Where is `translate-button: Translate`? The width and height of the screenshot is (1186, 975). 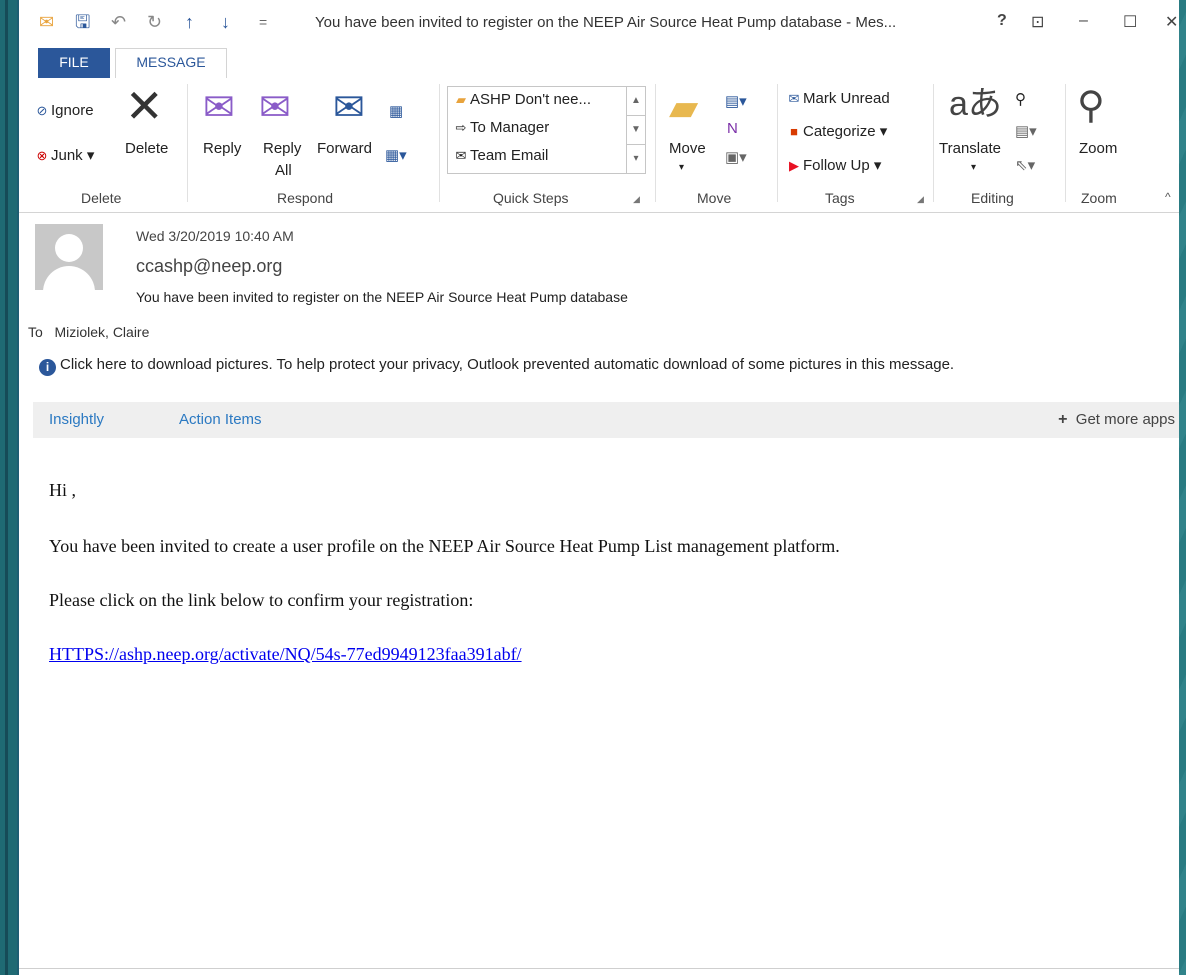
translate-button: Translate is located at coordinates (970, 148).